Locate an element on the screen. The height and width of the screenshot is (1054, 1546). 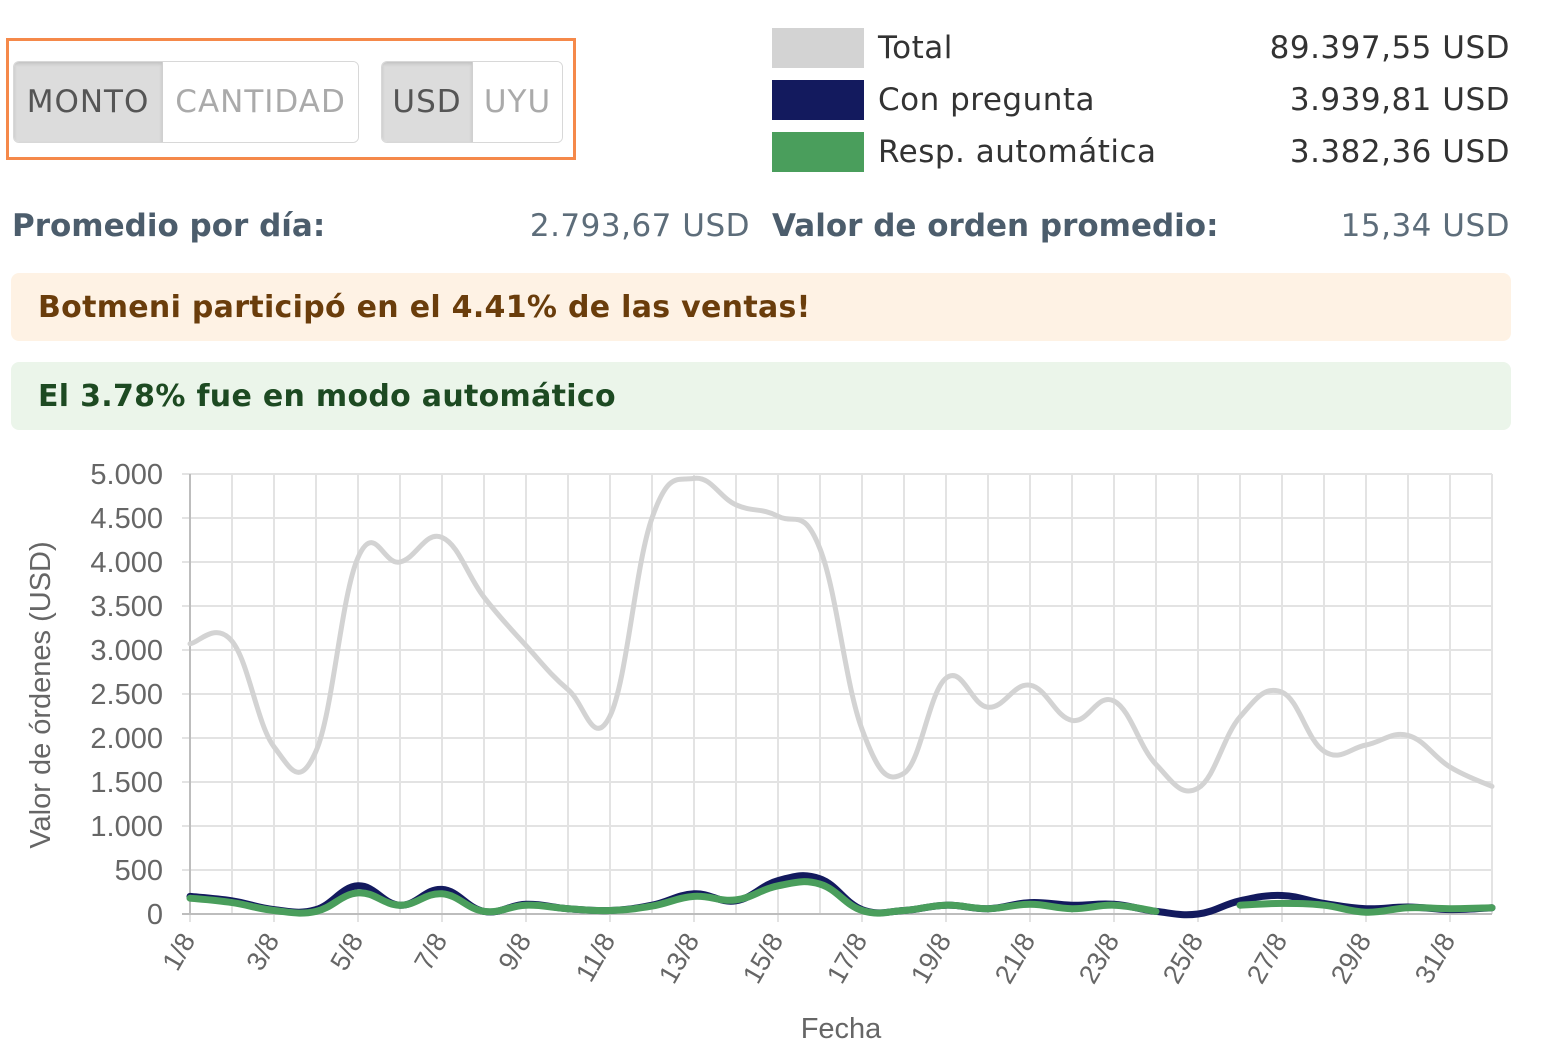
legend-item-resp-automatica: Resp. automática 3.382,36 USD is located at coordinates (1142, 158).